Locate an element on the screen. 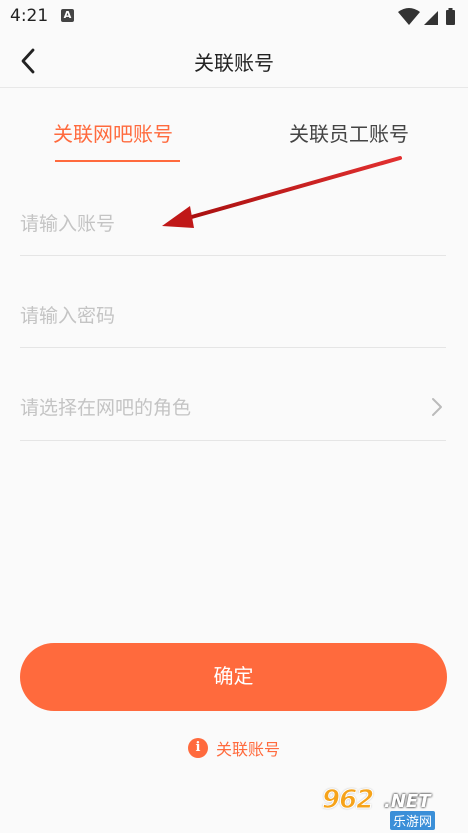 This screenshot has height=833, width=468. role-select-placeholder: 请选择在网吧的角色 is located at coordinates (106, 408).